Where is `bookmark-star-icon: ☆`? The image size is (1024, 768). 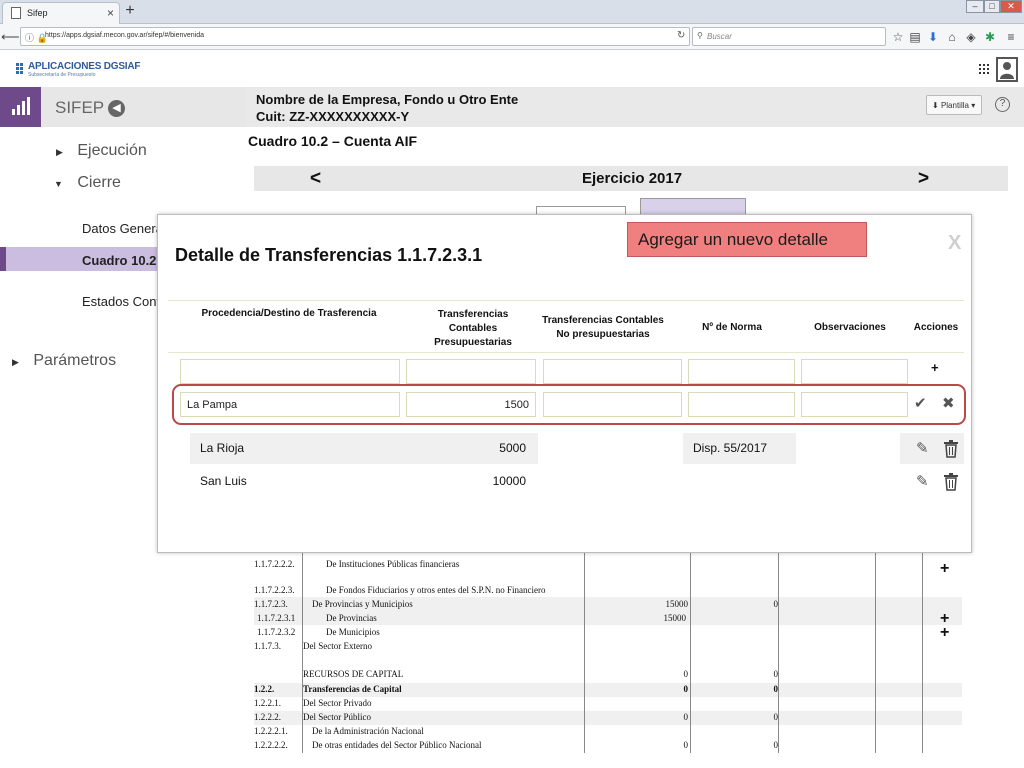 bookmark-star-icon: ☆ is located at coordinates (898, 37).